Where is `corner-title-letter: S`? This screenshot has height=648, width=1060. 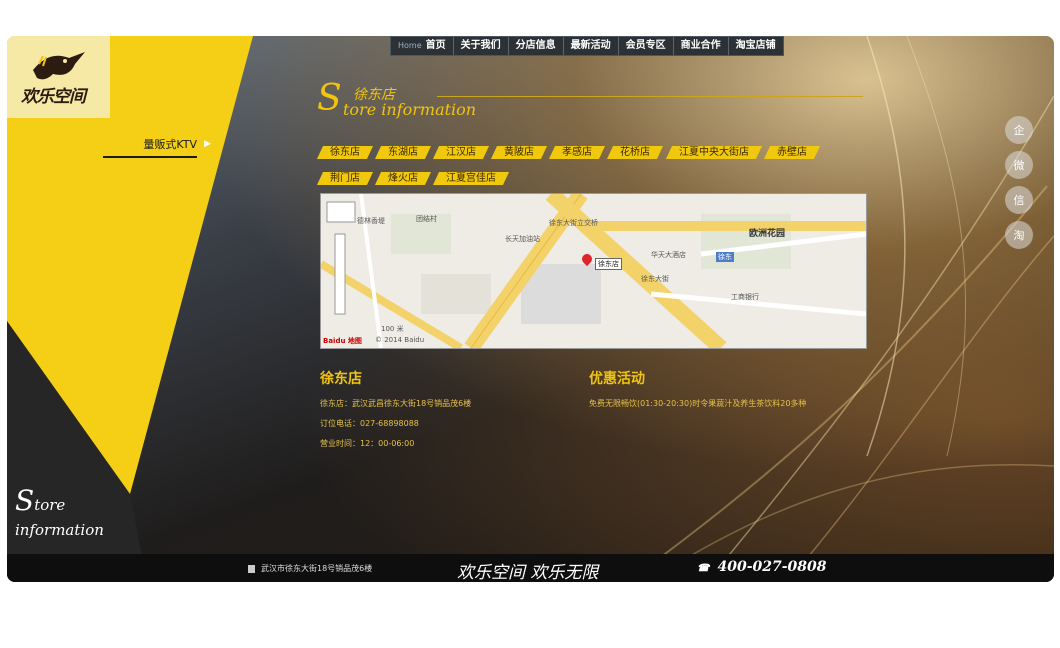
corner-title-letter: S is located at coordinates (25, 500).